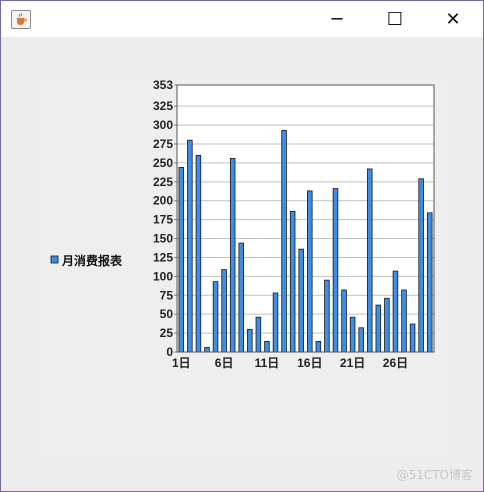 The width and height of the screenshot is (484, 492). What do you see at coordinates (163, 85) in the screenshot?
I see `y-tick-label: 353` at bounding box center [163, 85].